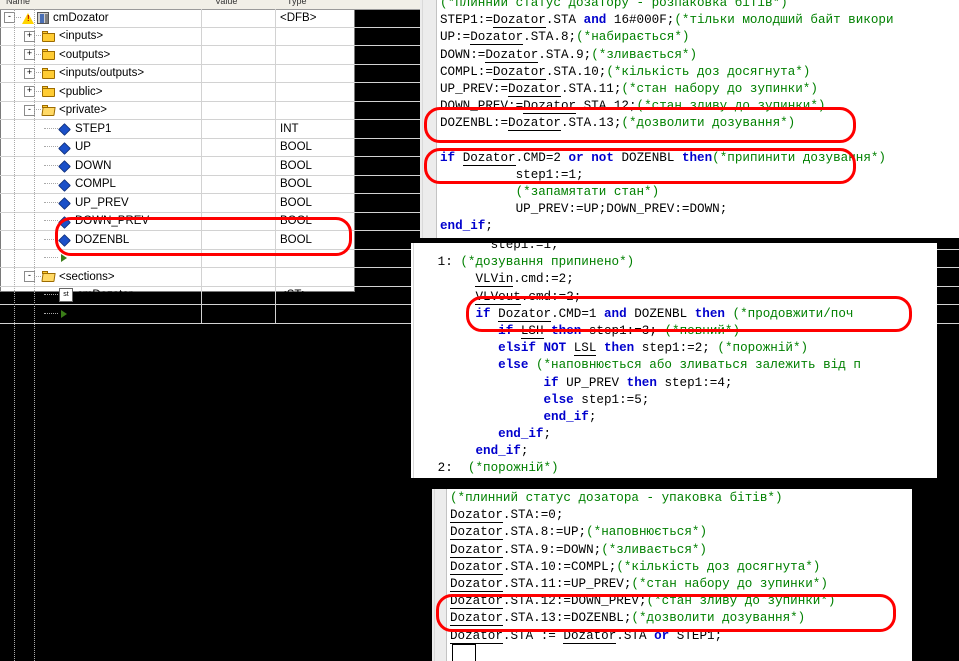 The width and height of the screenshot is (959, 661). I want to click on tree-row-name-cell: - <private>, so click(101, 110).